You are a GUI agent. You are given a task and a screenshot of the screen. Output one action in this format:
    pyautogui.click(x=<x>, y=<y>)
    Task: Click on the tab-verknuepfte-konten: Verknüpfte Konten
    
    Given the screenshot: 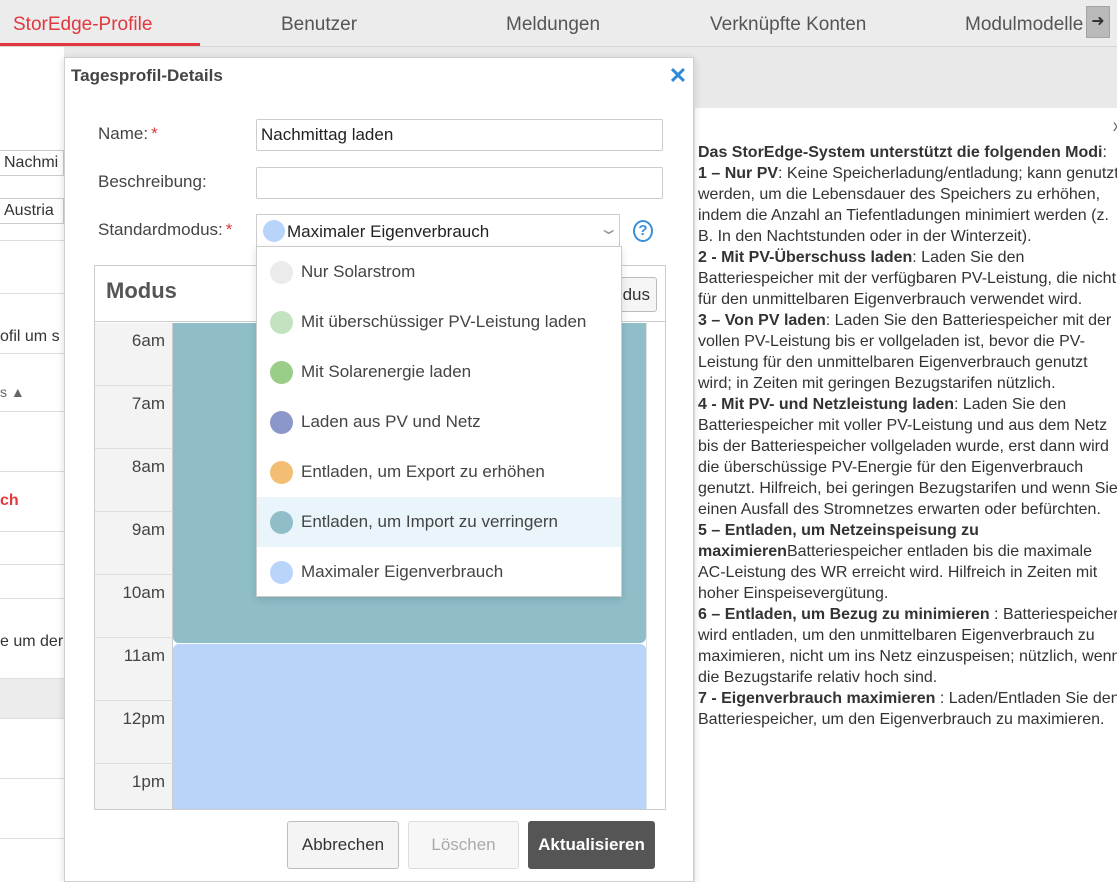 What is the action you would take?
    pyautogui.click(x=788, y=23)
    